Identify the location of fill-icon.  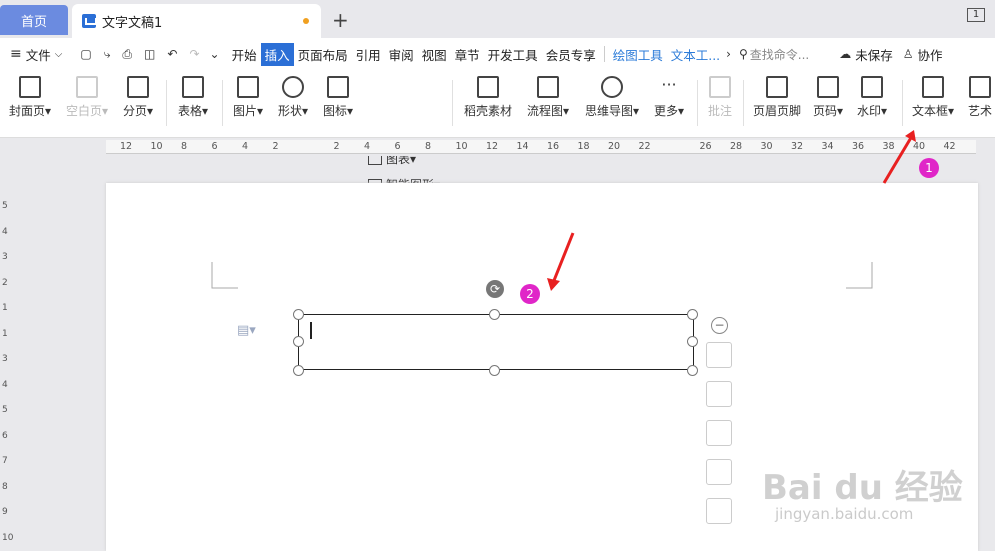
(719, 433).